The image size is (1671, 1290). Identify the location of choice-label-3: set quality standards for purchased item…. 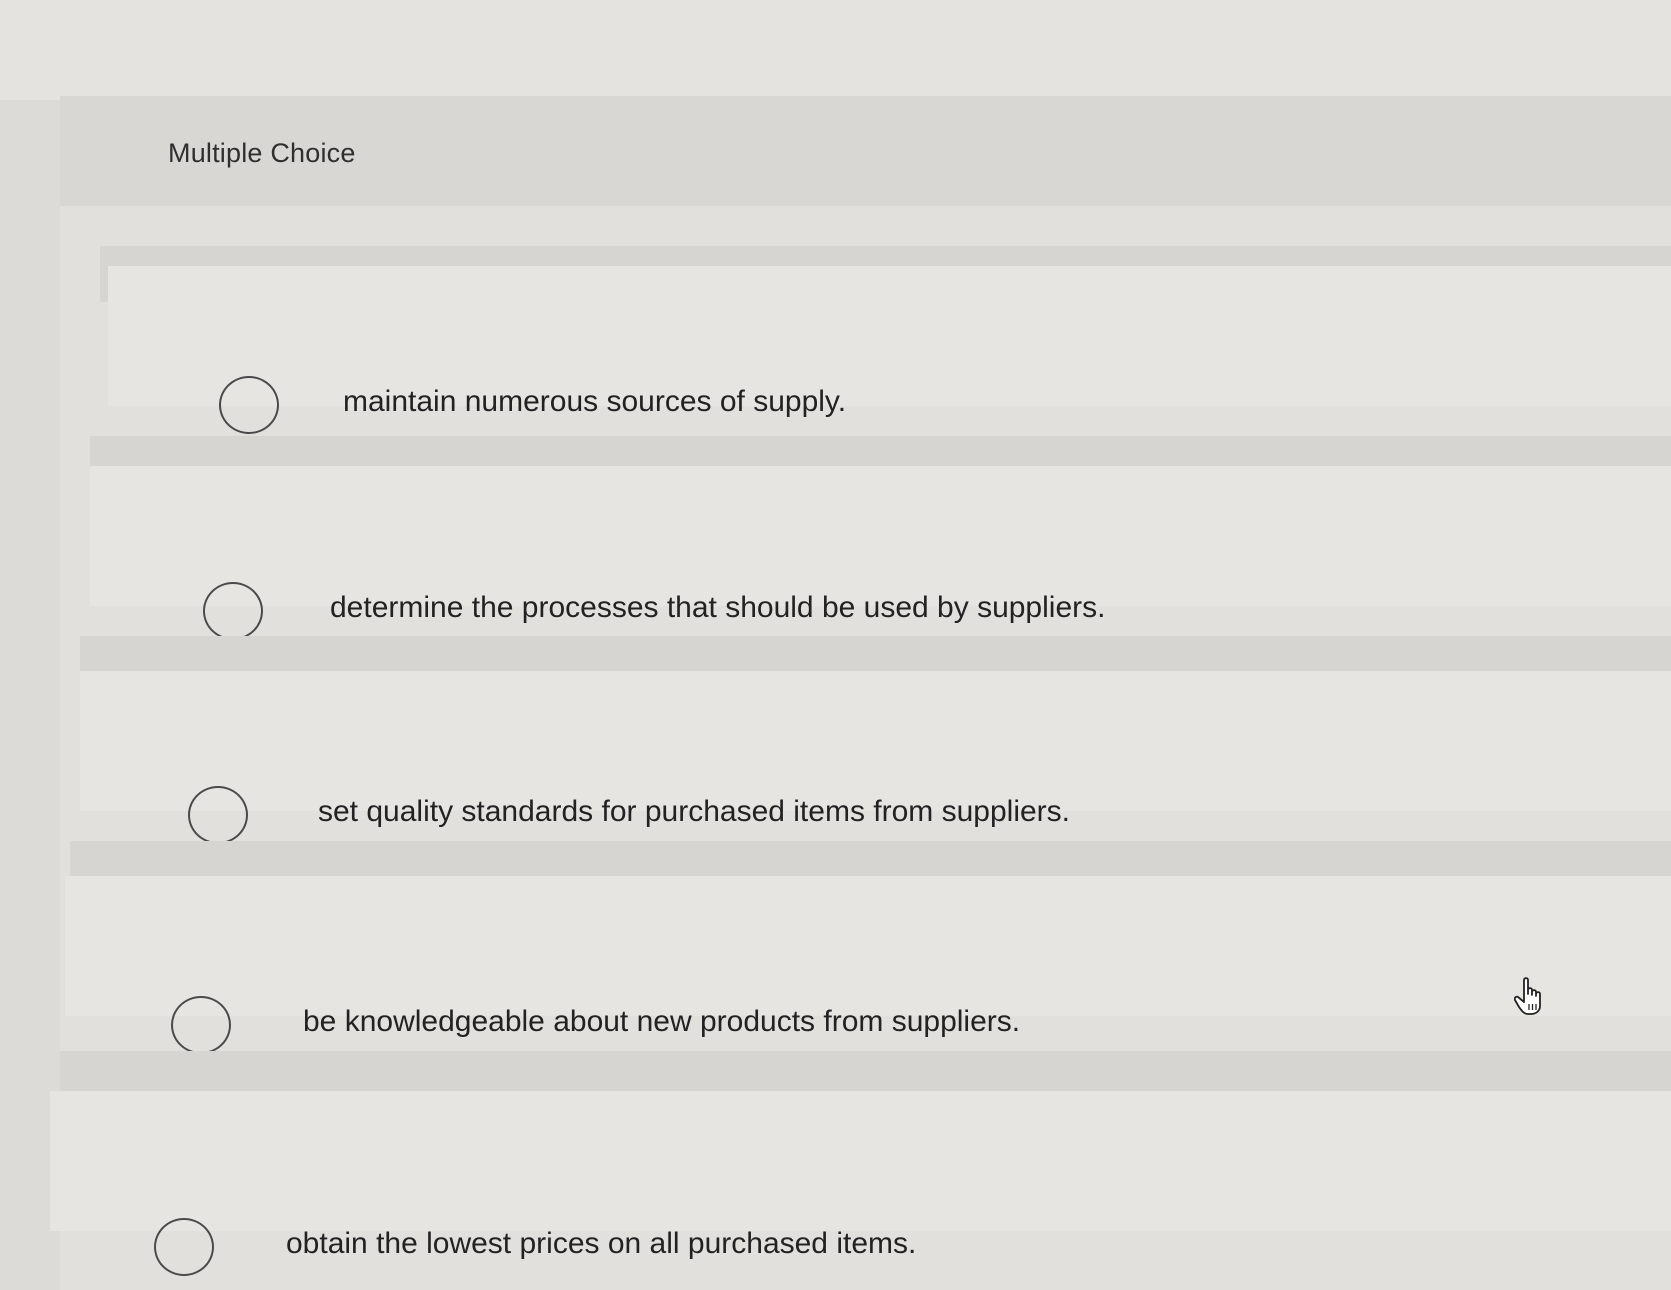
(694, 811).